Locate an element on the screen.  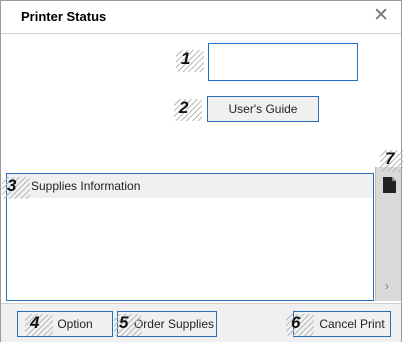
chevron-right-icon: › is located at coordinates (387, 286).